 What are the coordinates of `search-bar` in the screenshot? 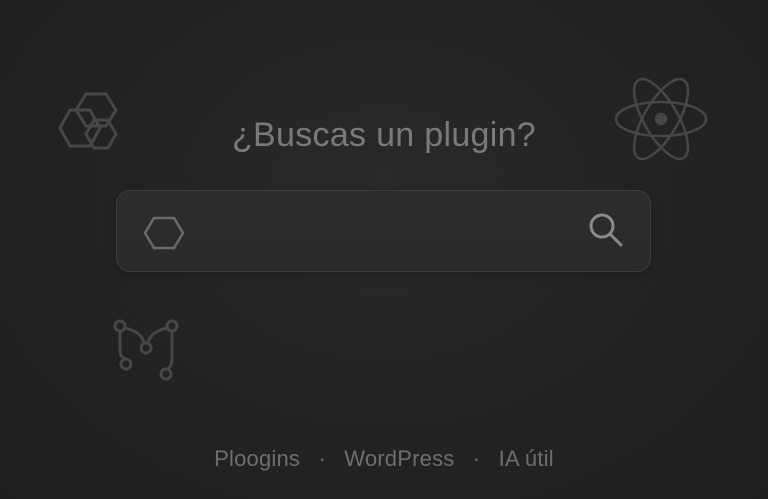 It's located at (383, 231).